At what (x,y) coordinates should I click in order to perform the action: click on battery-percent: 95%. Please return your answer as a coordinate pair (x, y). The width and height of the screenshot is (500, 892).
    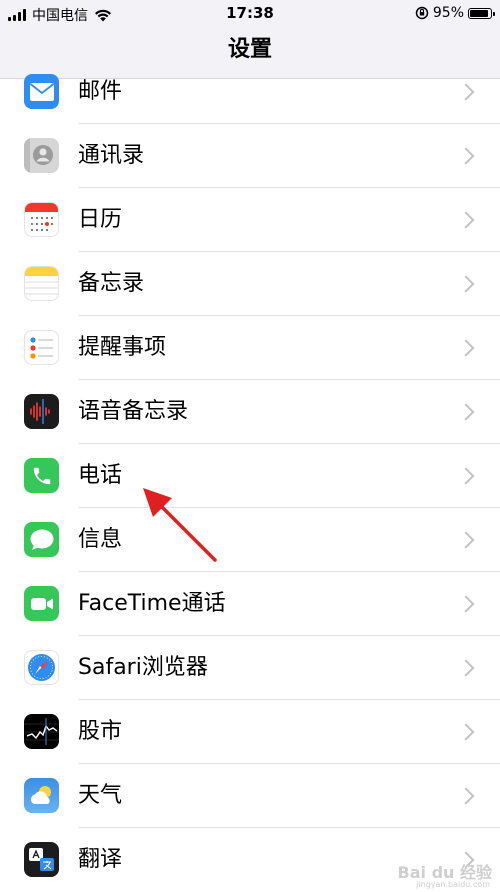
    Looking at the image, I should click on (448, 13).